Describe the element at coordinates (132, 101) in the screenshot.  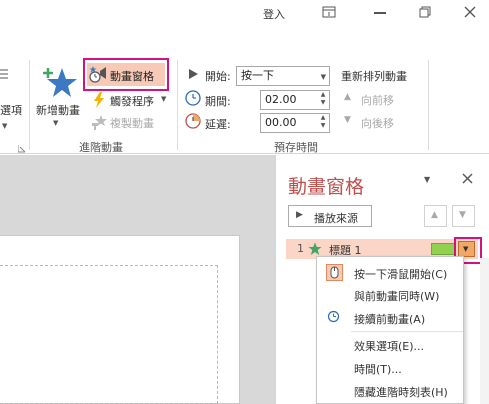
I see `trigger-label: 觸發程序` at that location.